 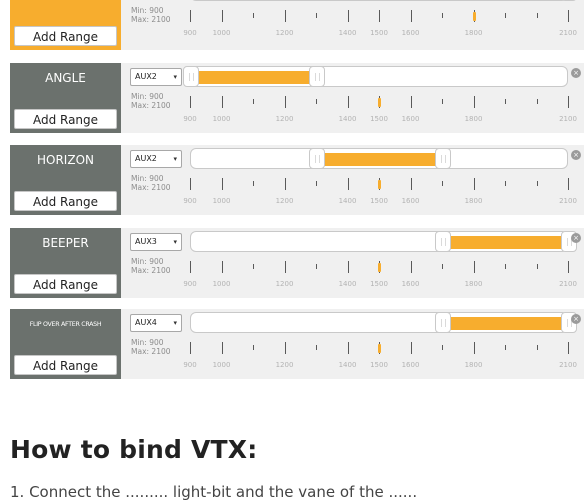 I want to click on aux-channel-select: AUX3 ▾, so click(x=156, y=242).